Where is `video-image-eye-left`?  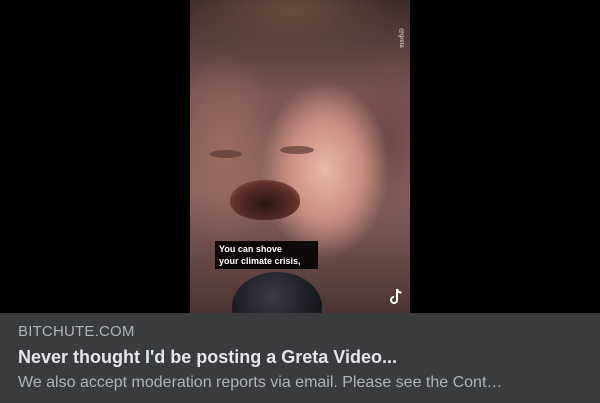 video-image-eye-left is located at coordinates (226, 154).